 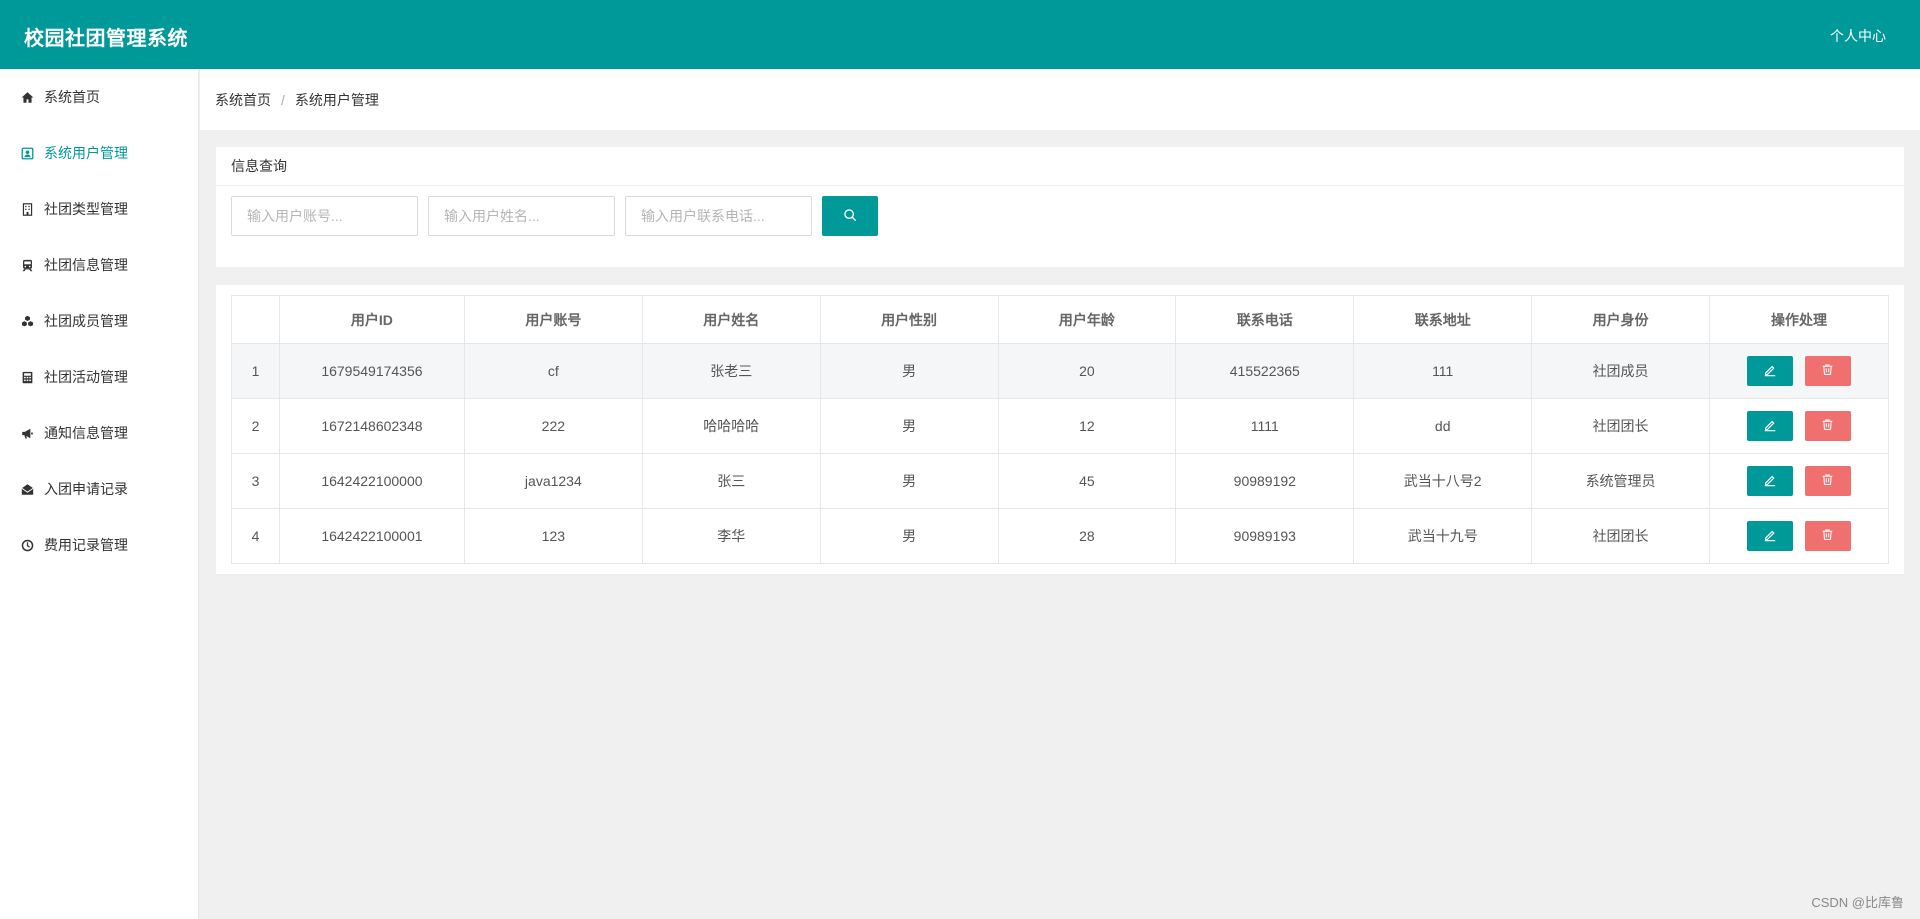 What do you see at coordinates (99, 545) in the screenshot?
I see `sidebar-item-fee-records: 费用记录管理` at bounding box center [99, 545].